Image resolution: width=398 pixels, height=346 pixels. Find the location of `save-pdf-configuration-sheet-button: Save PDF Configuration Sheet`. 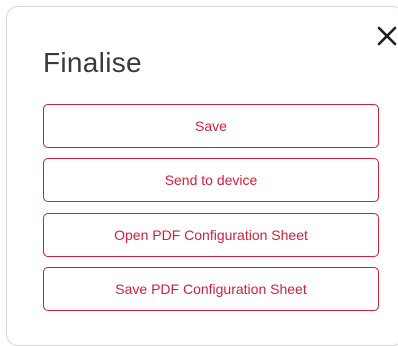

save-pdf-configuration-sheet-button: Save PDF Configuration Sheet is located at coordinates (211, 289).